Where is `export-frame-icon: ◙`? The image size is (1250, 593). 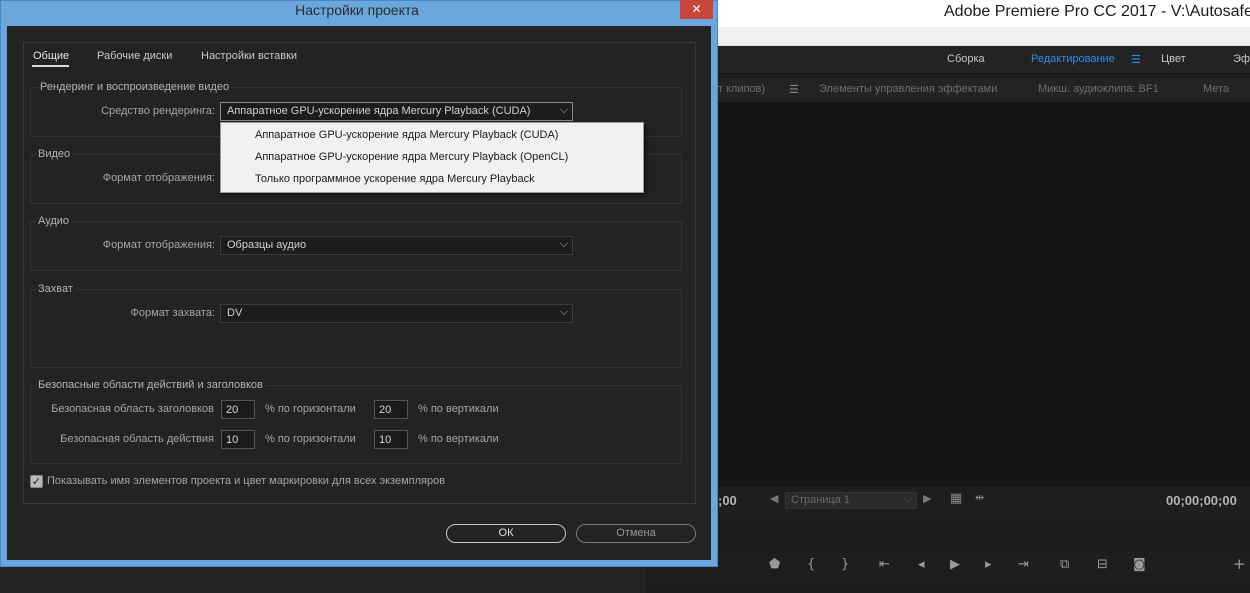 export-frame-icon: ◙ is located at coordinates (1139, 564).